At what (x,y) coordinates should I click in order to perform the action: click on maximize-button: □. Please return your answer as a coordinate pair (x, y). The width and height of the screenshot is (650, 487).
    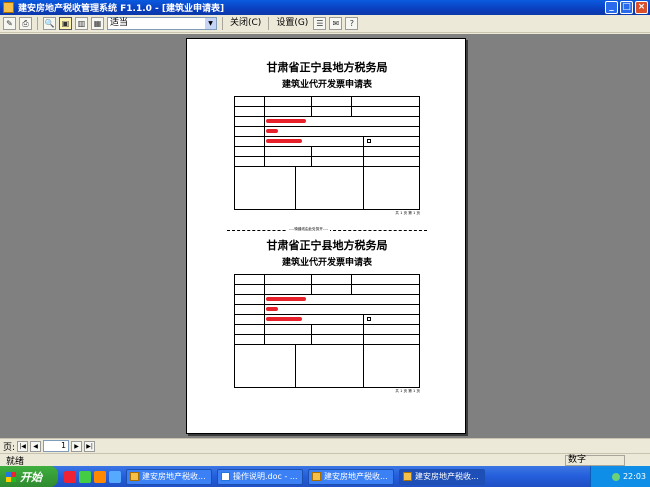
    Looking at the image, I should click on (626, 7).